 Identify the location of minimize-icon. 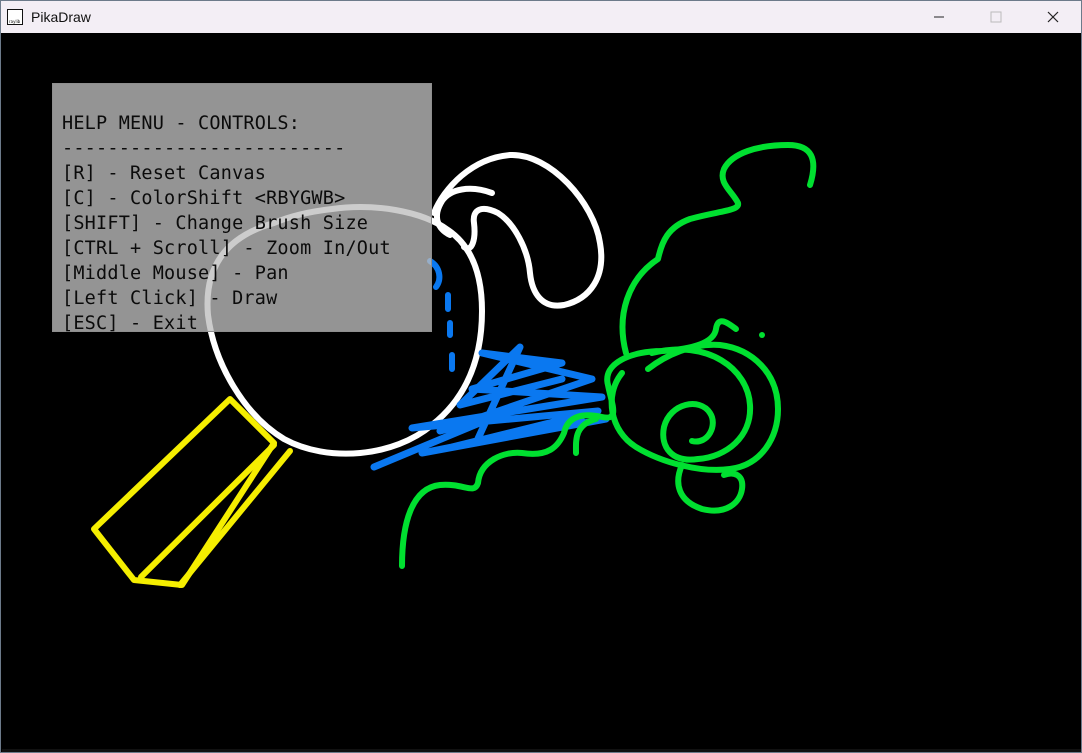
(938, 17).